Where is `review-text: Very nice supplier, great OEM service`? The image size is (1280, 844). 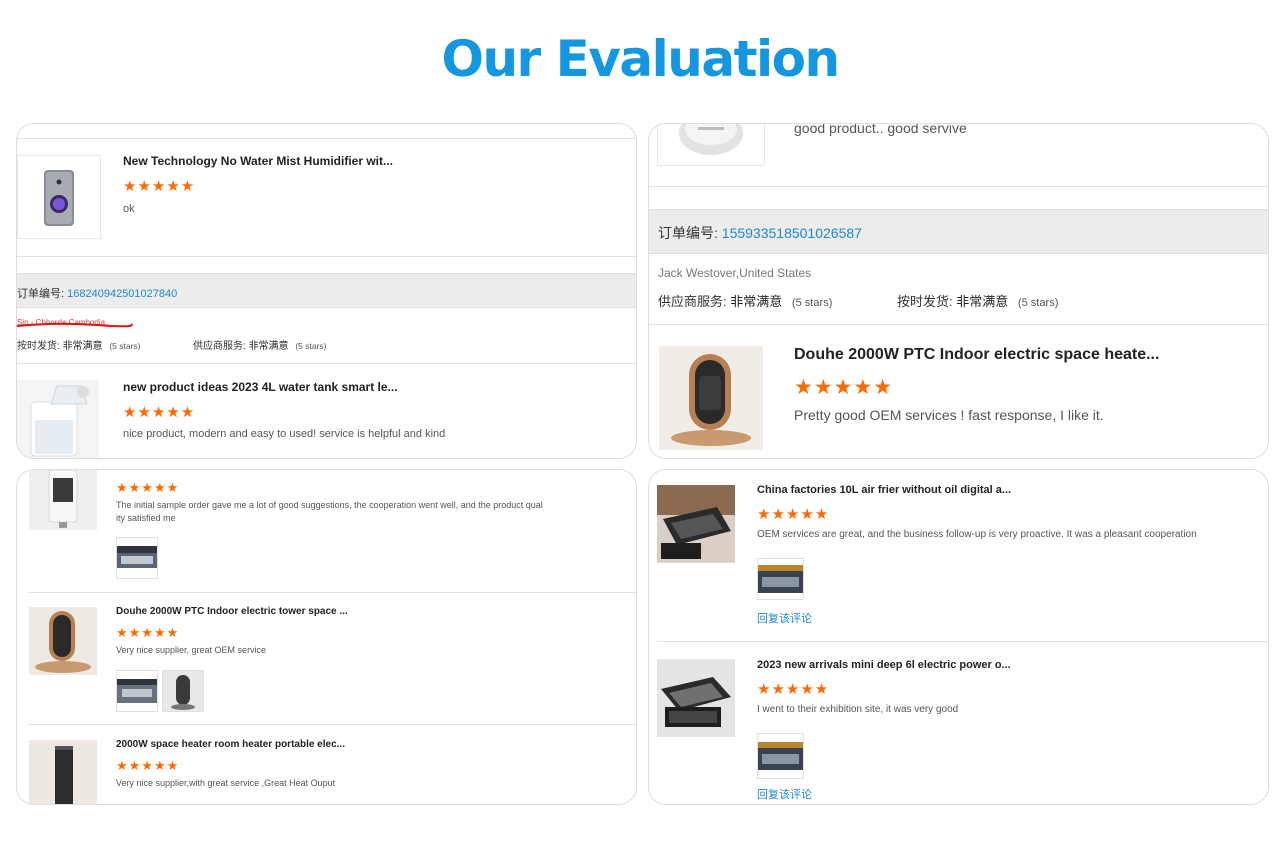 review-text: Very nice supplier, great OEM service is located at coordinates (191, 650).